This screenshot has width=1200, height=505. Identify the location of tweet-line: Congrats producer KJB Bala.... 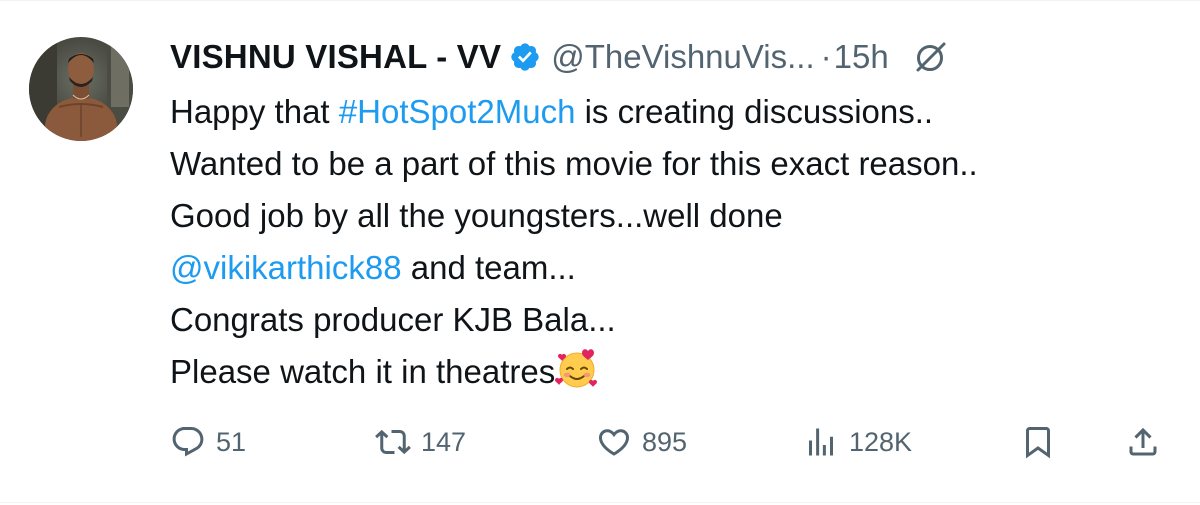
(675, 320).